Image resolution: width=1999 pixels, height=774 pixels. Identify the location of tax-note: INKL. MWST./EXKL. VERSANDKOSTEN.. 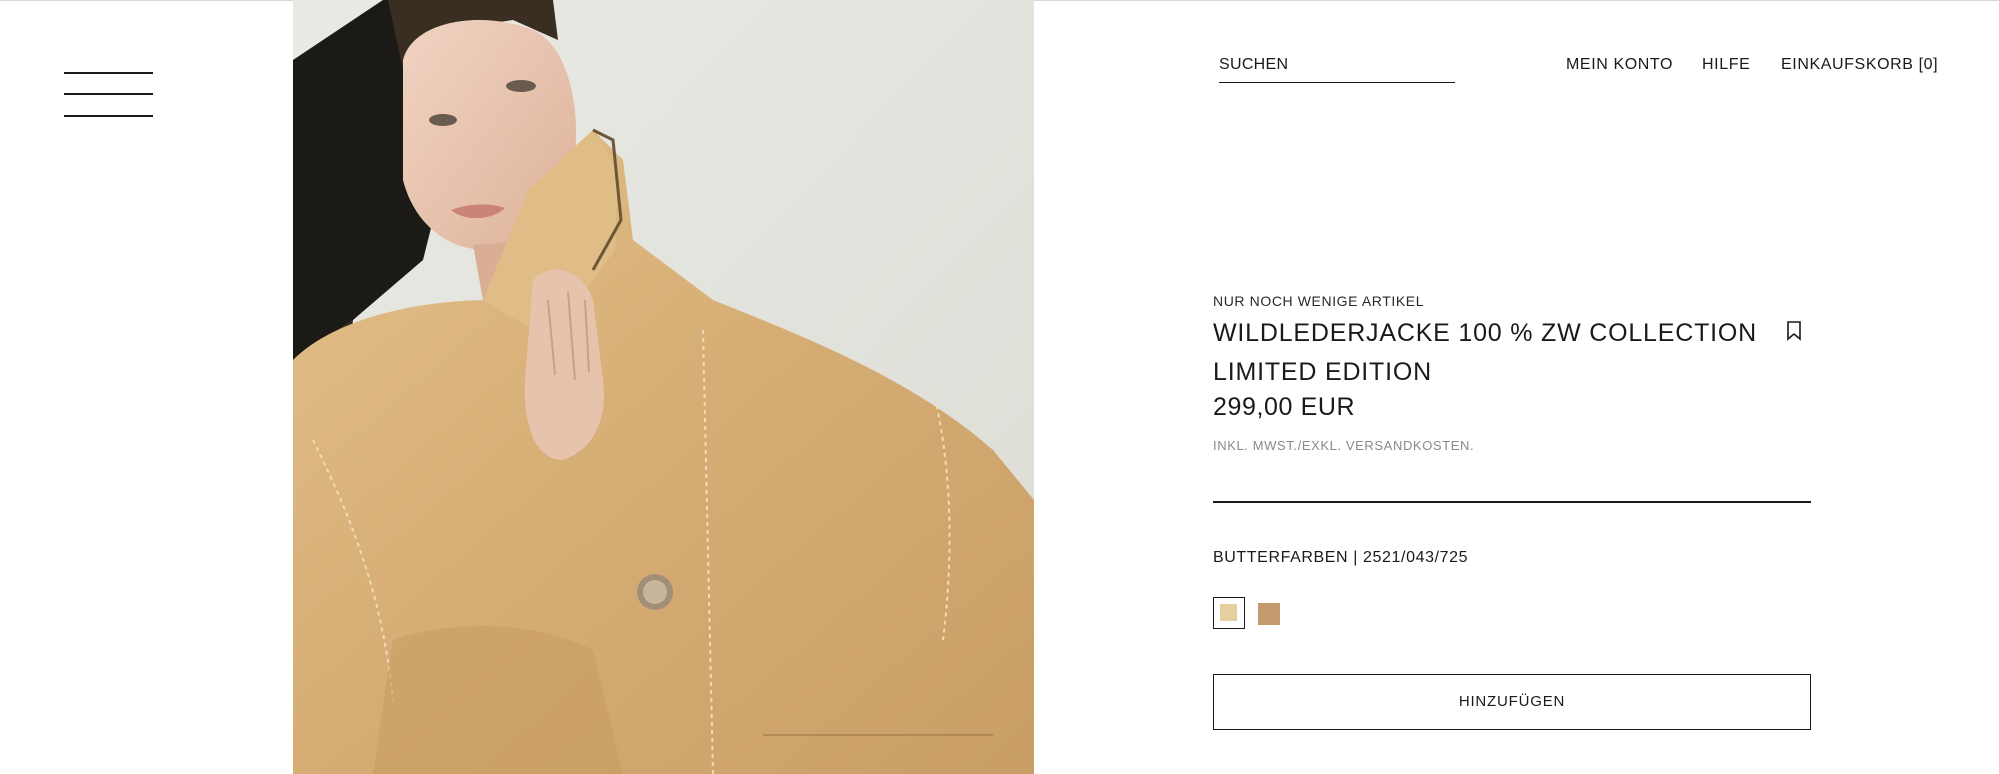
(1344, 445).